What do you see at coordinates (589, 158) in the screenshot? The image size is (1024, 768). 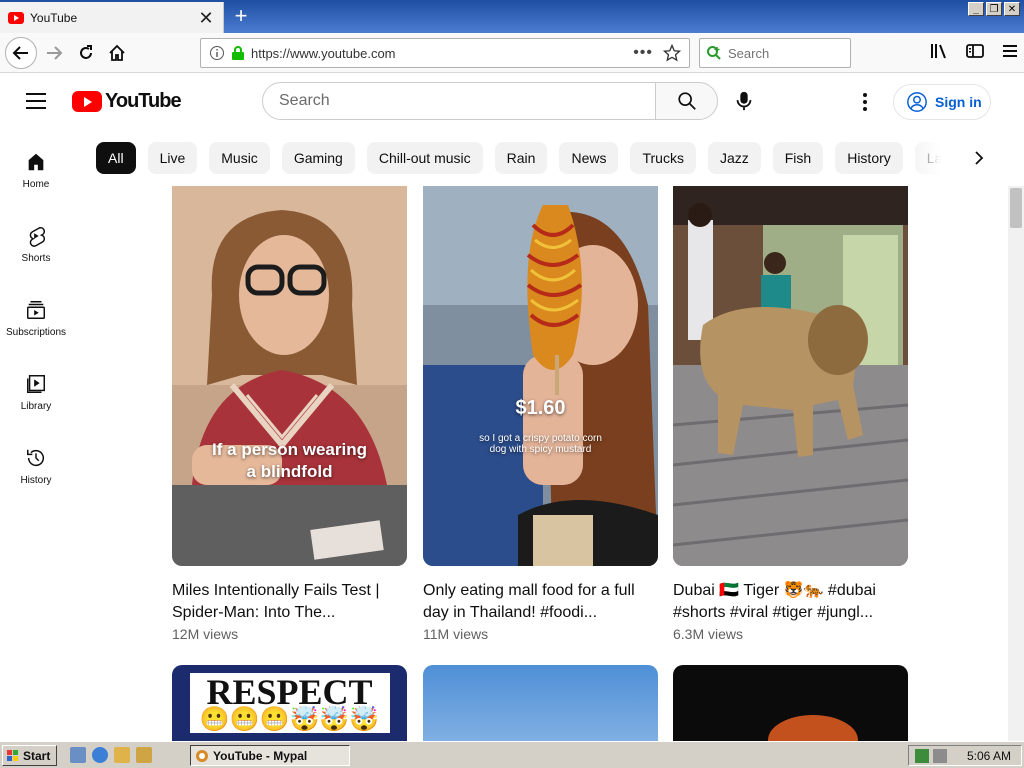 I see `chip-news: News` at bounding box center [589, 158].